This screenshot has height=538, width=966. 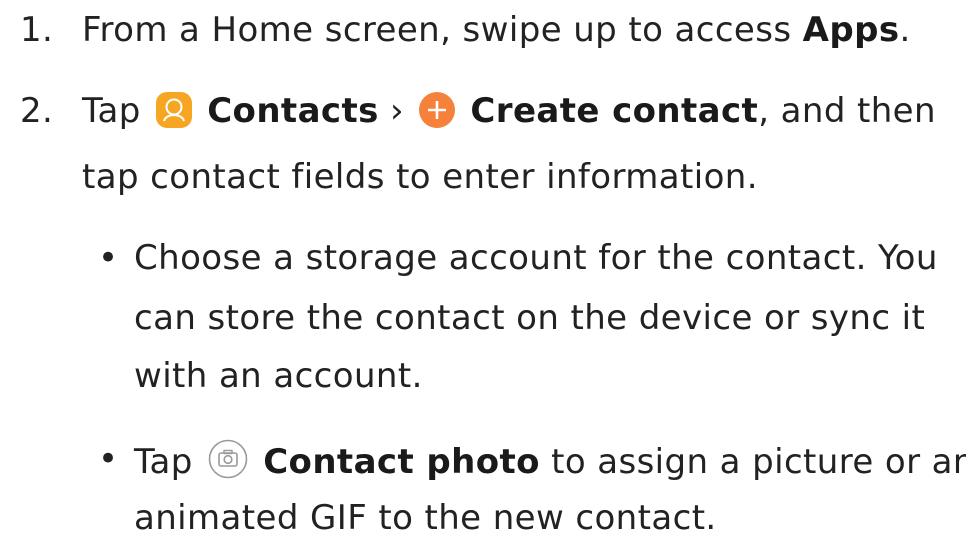 I want to click on contact-photo-label: Contact photo, so click(x=401, y=462).